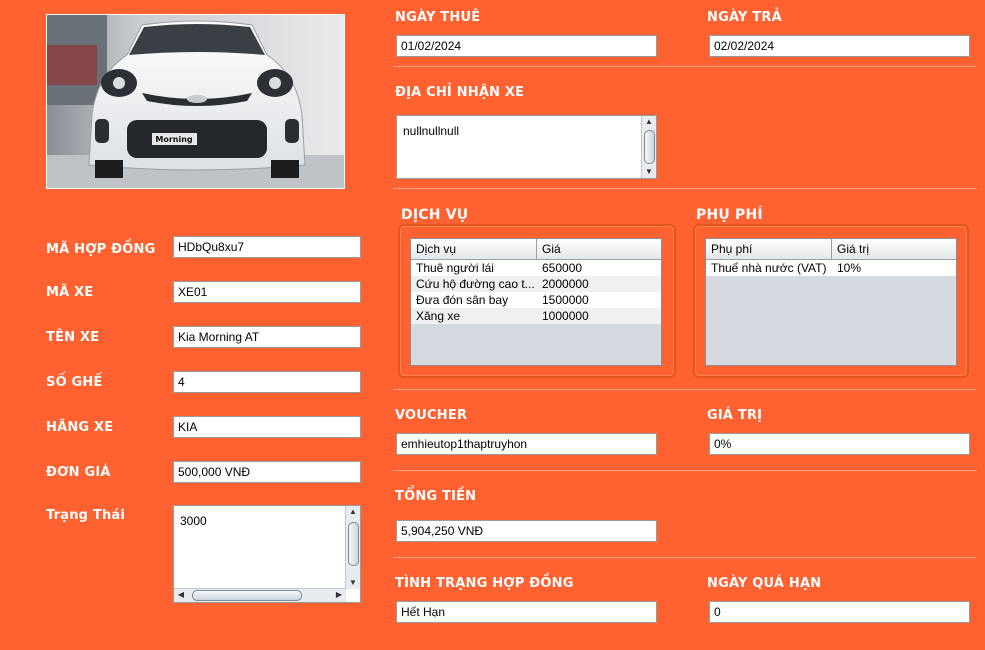 This screenshot has height=650, width=985. I want to click on status-label: Trạng Thái, so click(86, 515).